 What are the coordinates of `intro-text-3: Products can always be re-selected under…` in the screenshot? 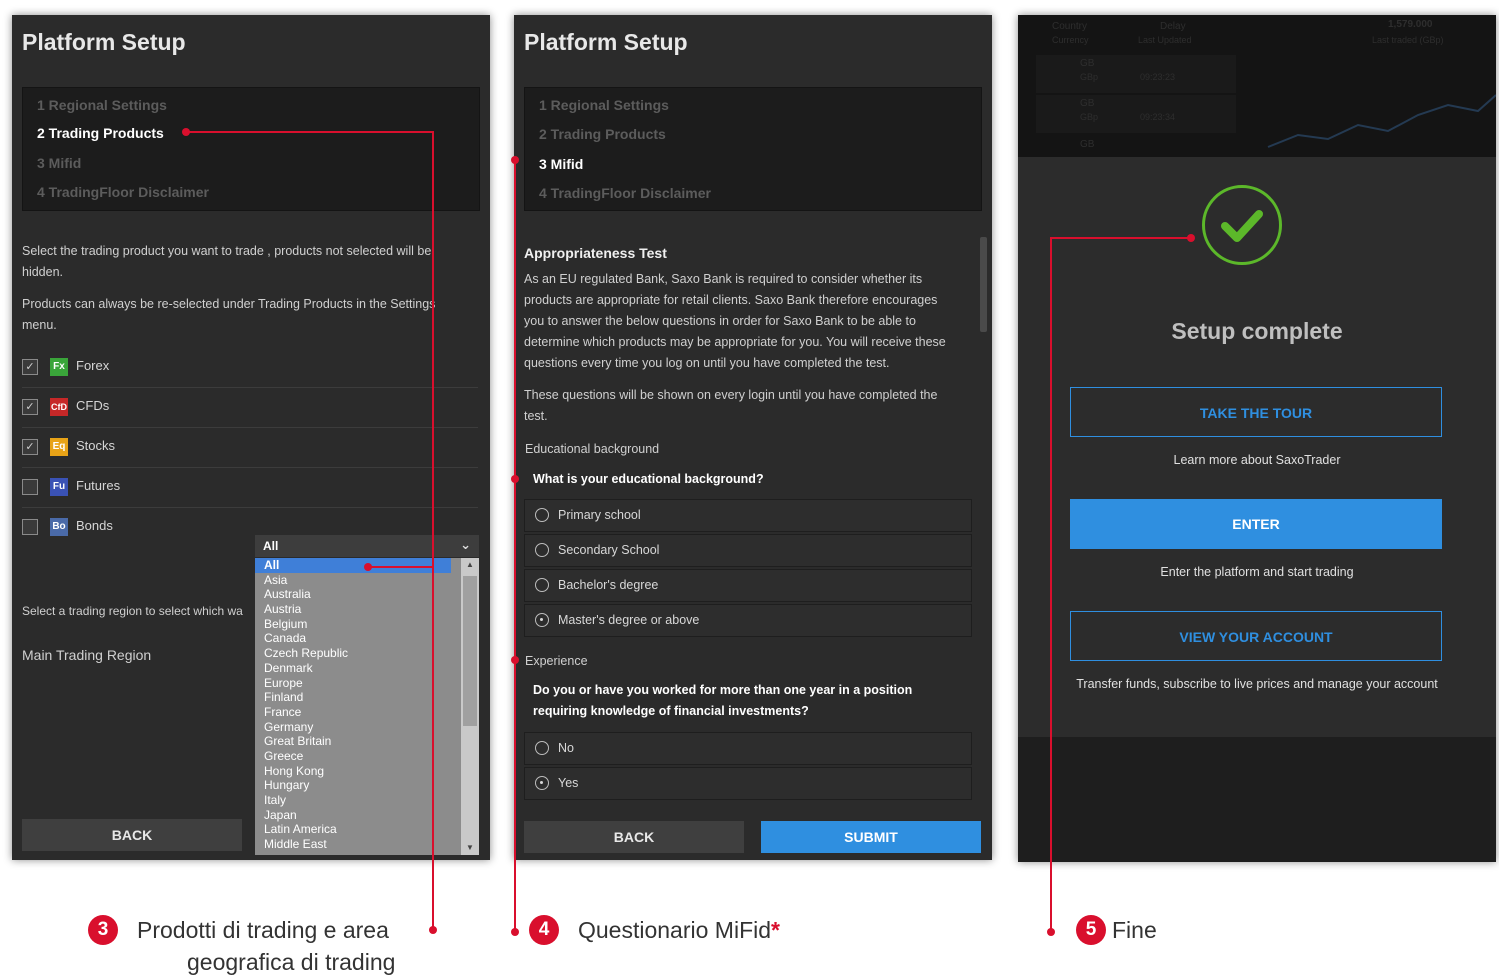 It's located at (229, 304).